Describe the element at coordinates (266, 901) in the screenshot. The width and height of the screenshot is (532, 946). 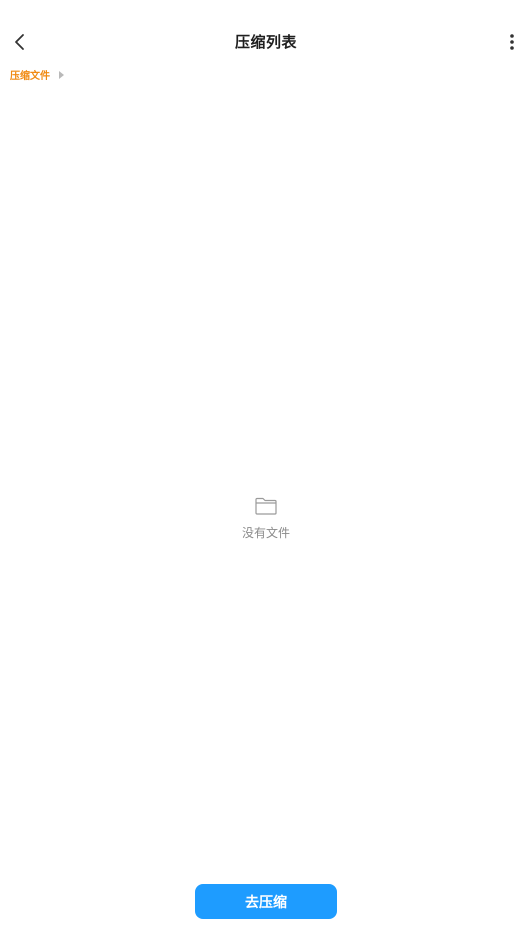
I see `go-compress-button: 去压缩` at that location.